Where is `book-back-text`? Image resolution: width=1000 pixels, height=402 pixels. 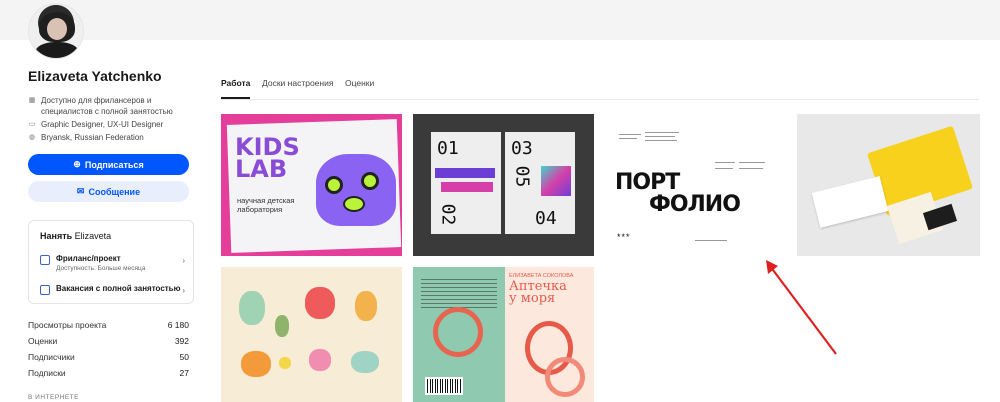 book-back-text is located at coordinates (459, 294).